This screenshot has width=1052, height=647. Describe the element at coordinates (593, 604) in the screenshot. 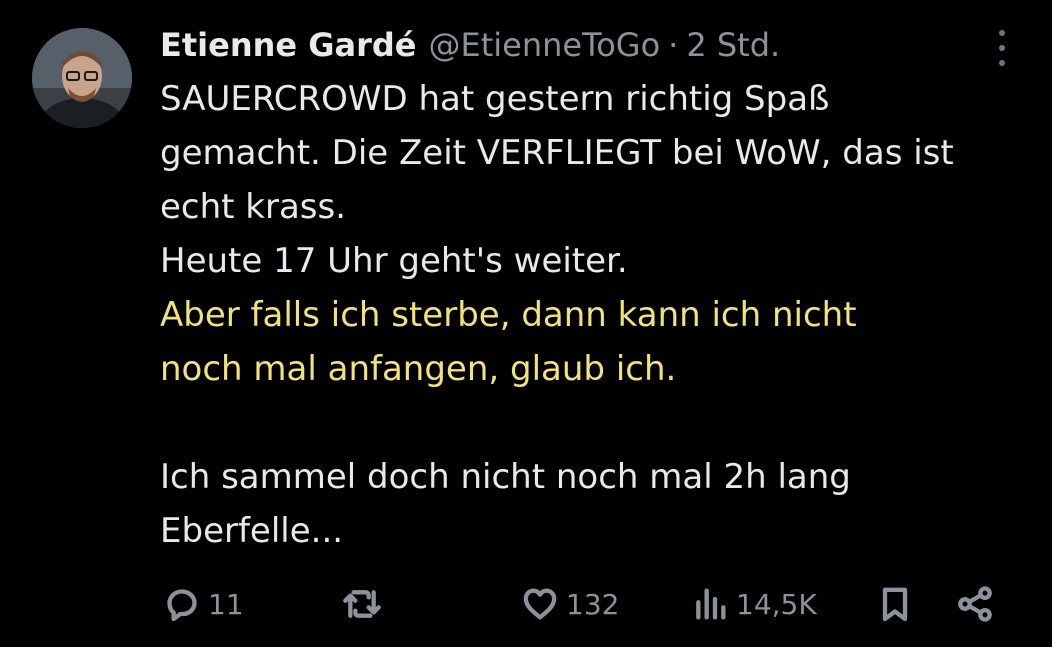

I see `like-count: 132` at that location.